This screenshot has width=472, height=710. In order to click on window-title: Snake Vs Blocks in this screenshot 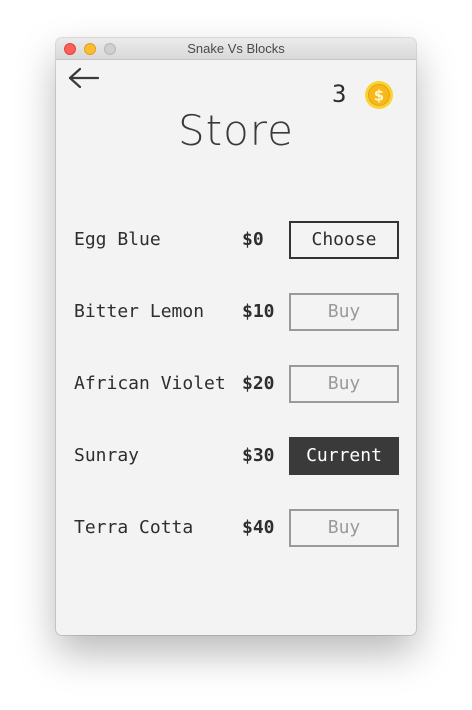, I will do `click(236, 48)`.